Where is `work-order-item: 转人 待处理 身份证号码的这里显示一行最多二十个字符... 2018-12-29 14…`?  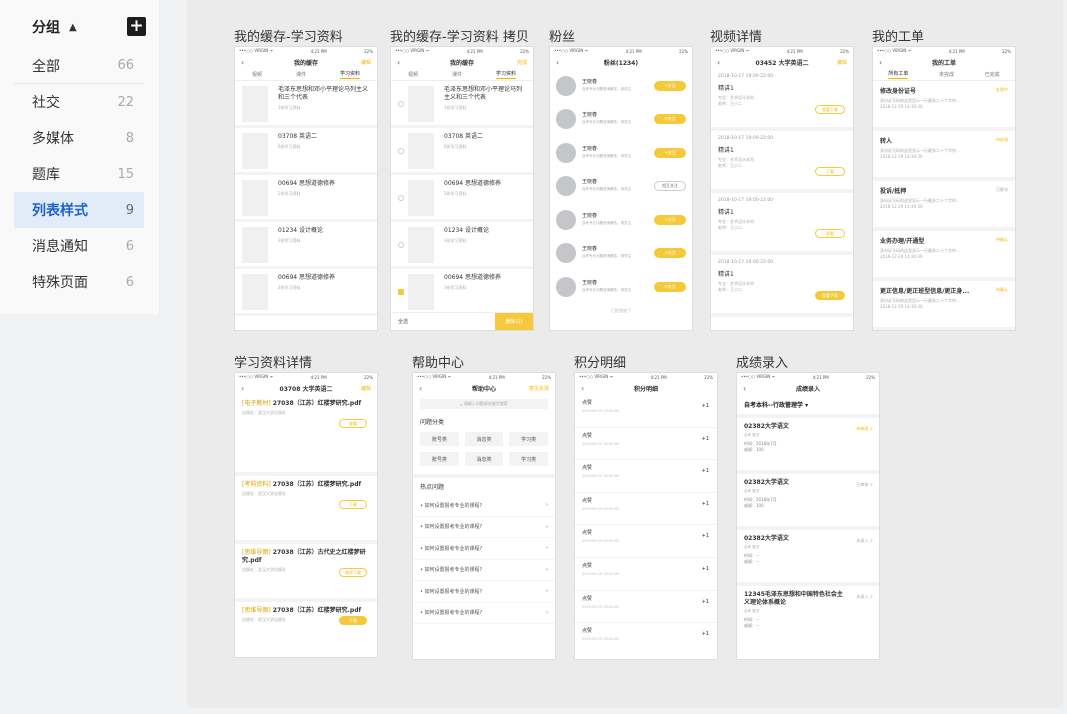
work-order-item: 转人 待处理 身份证号码的这里显示一行最多二十个字符... 2018-12-29 14… is located at coordinates (944, 156).